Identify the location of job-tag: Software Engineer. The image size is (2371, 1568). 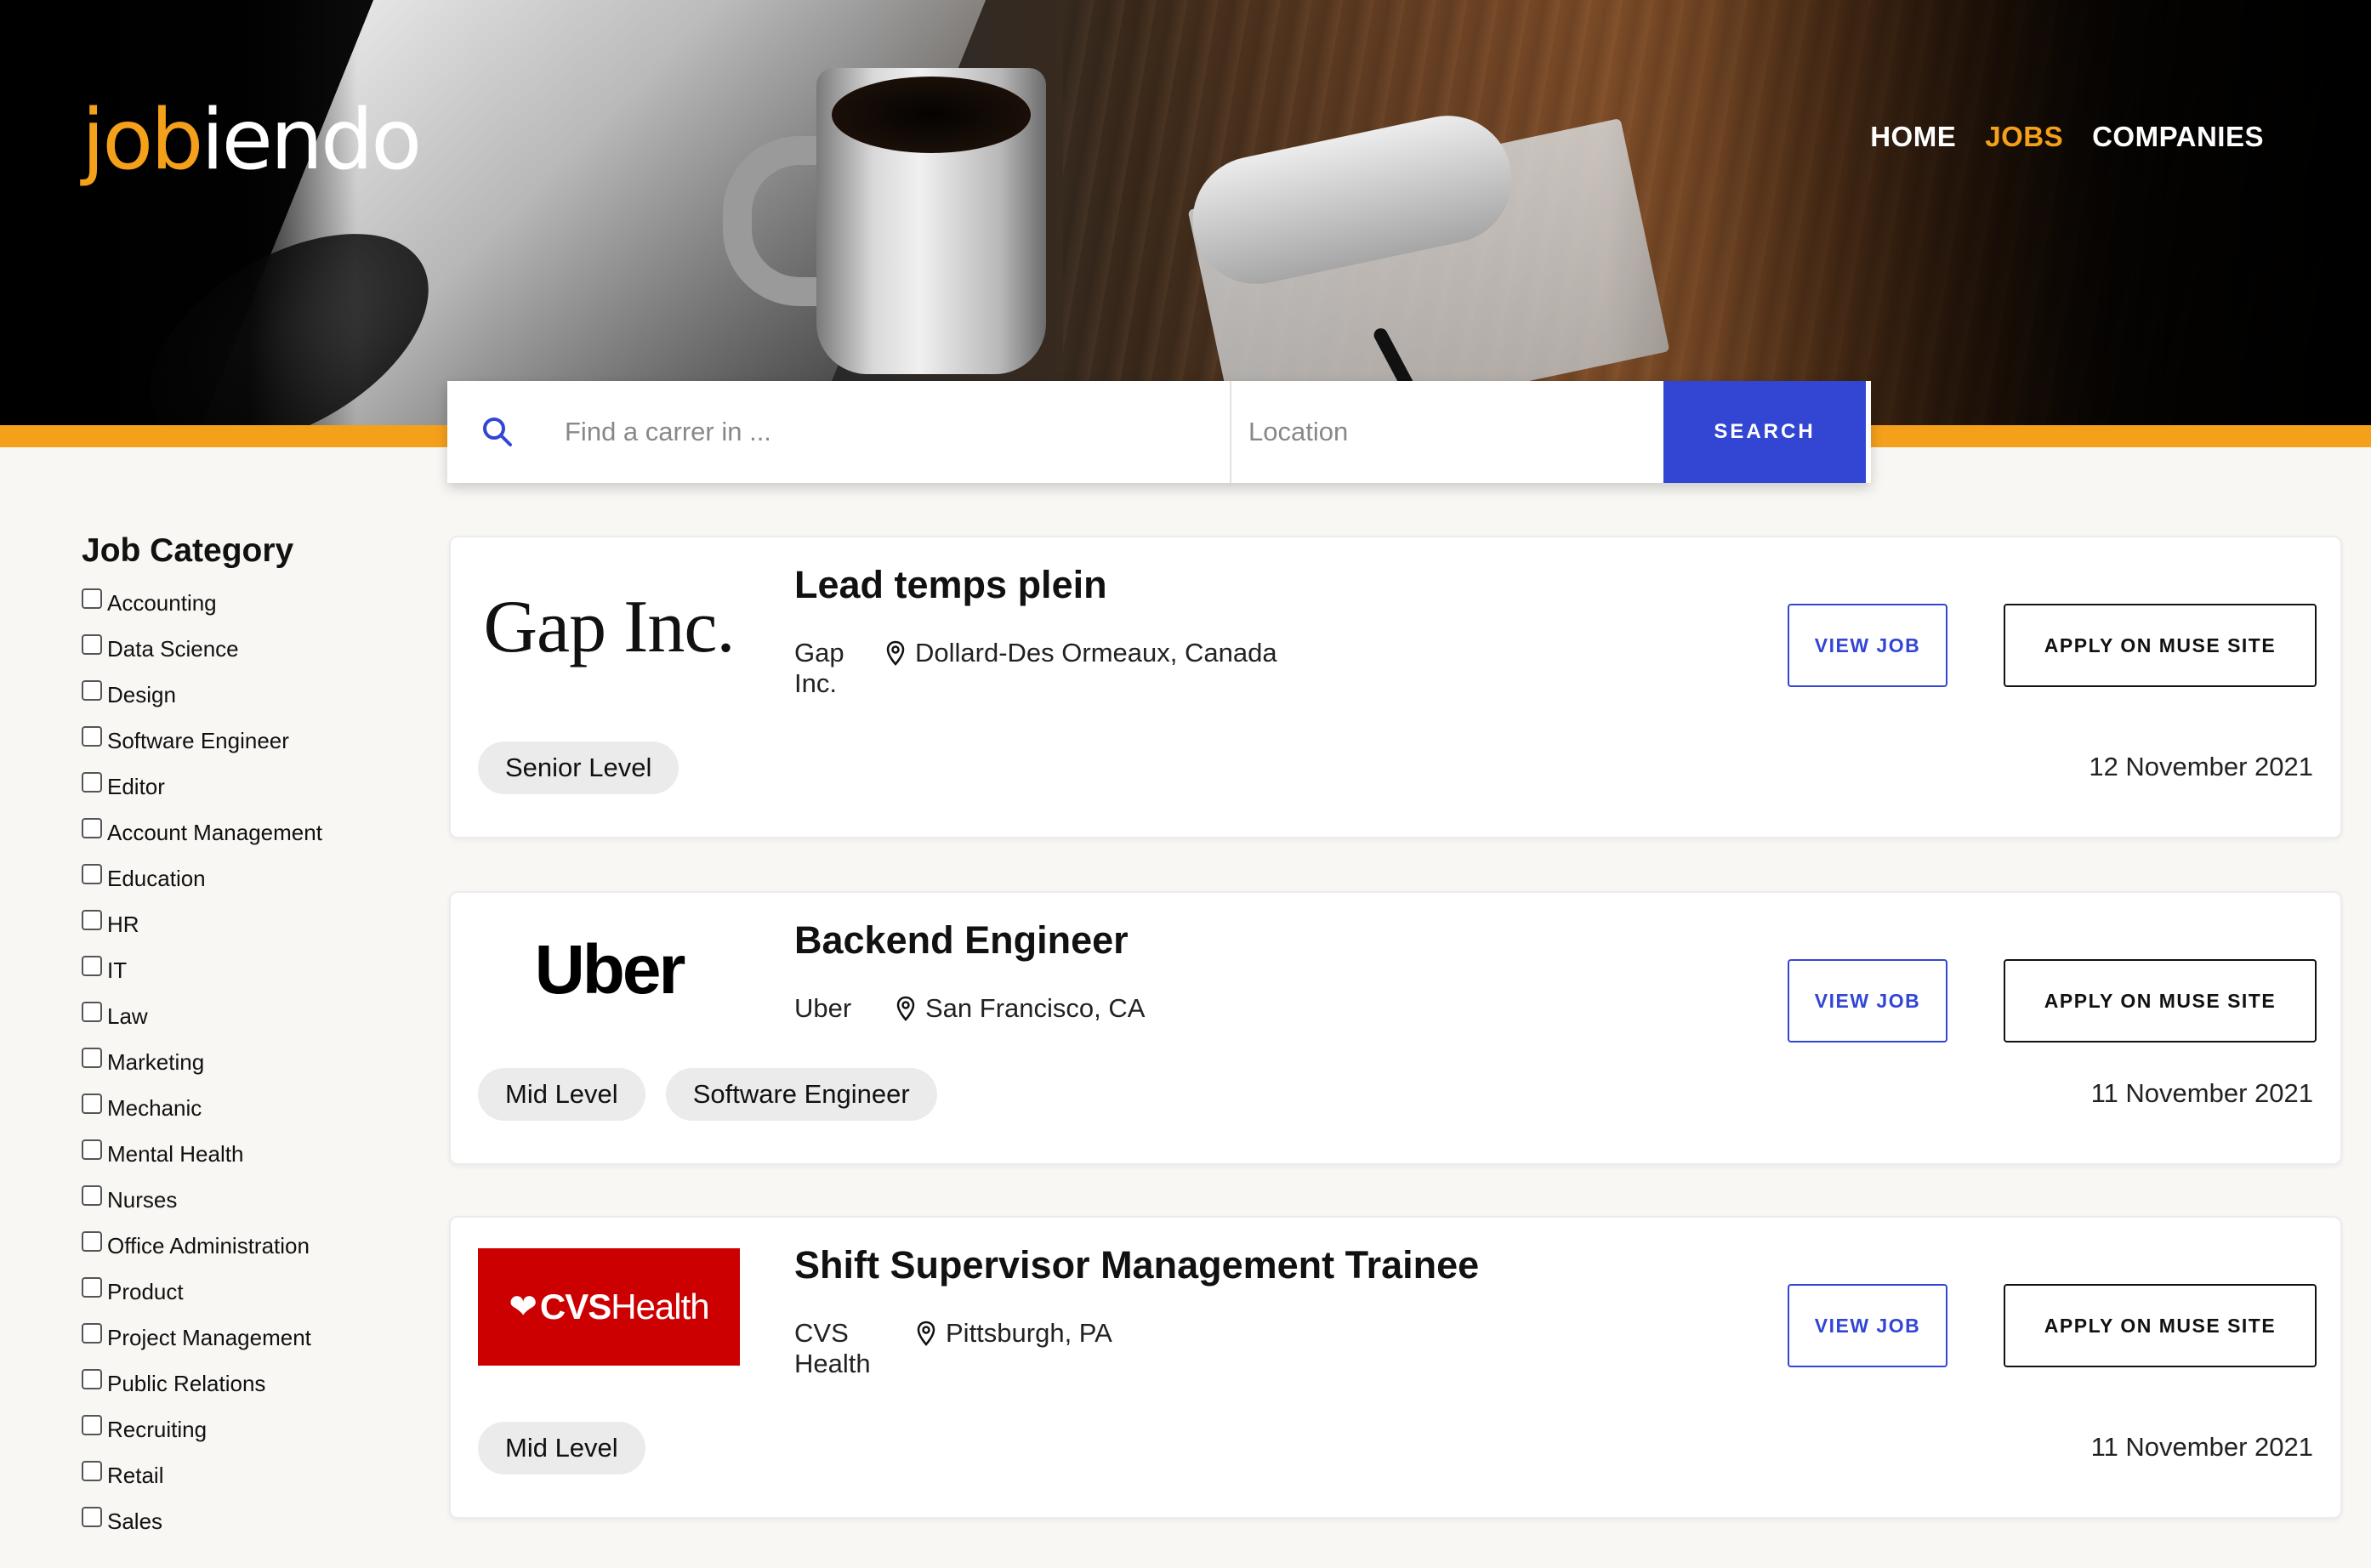
(801, 1094).